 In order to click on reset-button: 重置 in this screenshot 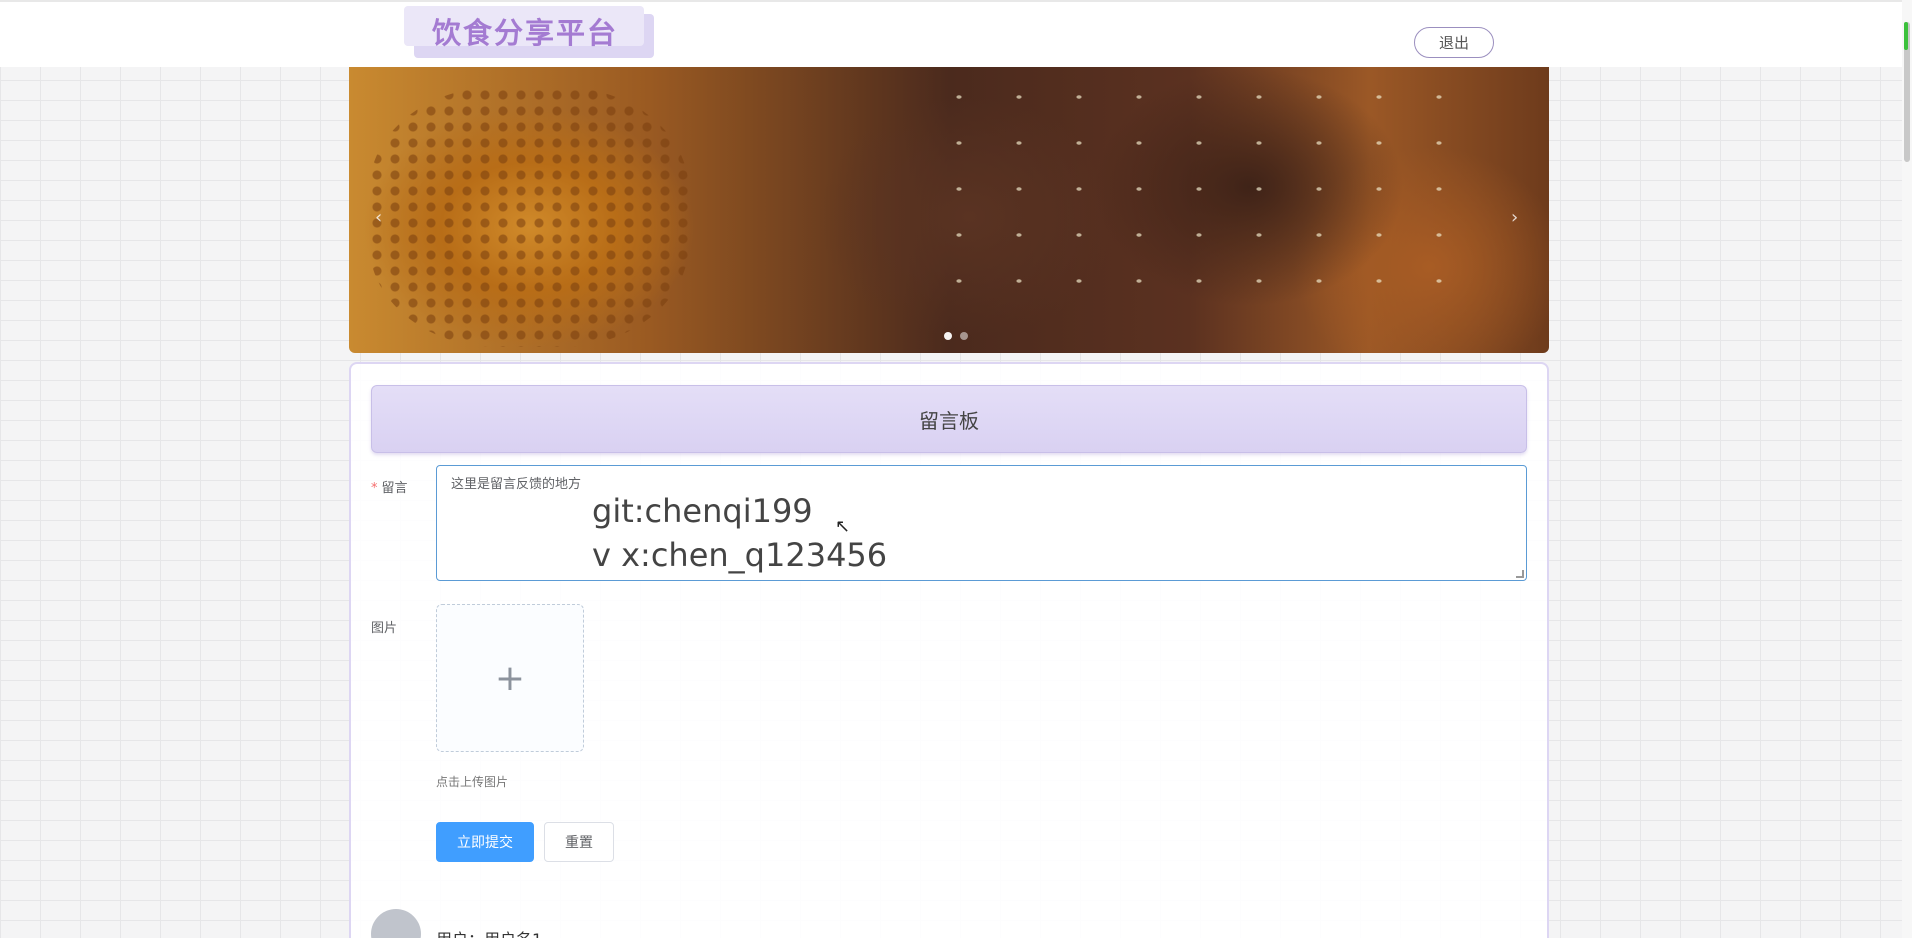, I will do `click(579, 842)`.